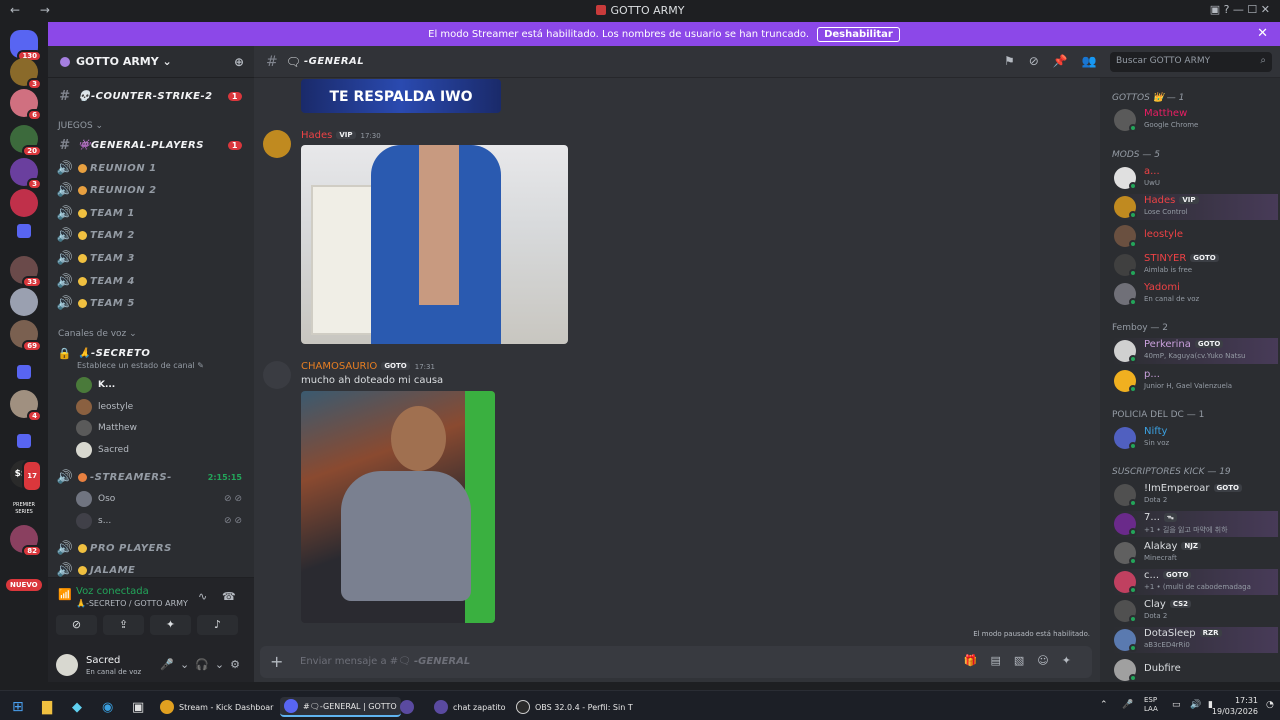  Describe the element at coordinates (26, 272) in the screenshot. I see `server-icon: 33` at that location.